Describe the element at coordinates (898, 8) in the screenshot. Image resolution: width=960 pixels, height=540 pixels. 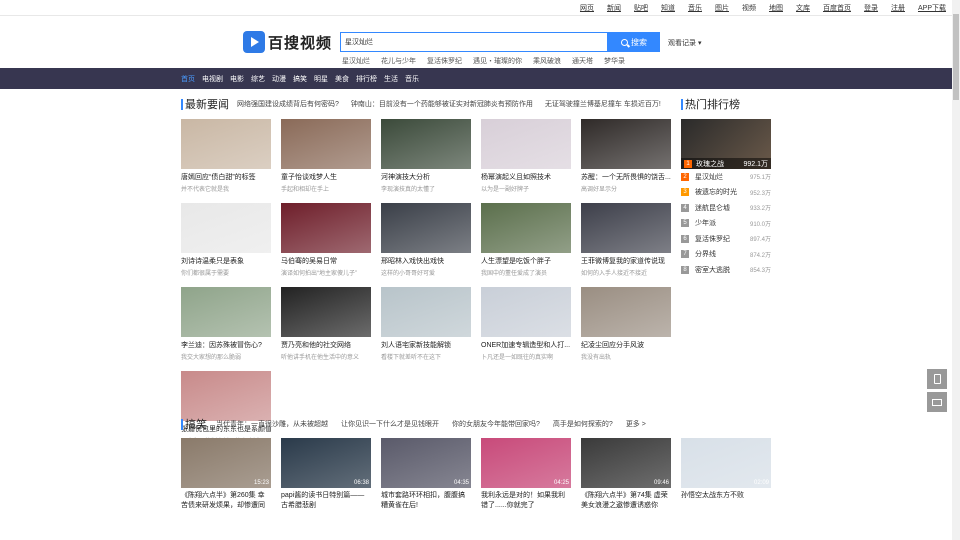
I see `top-link: 注册` at that location.